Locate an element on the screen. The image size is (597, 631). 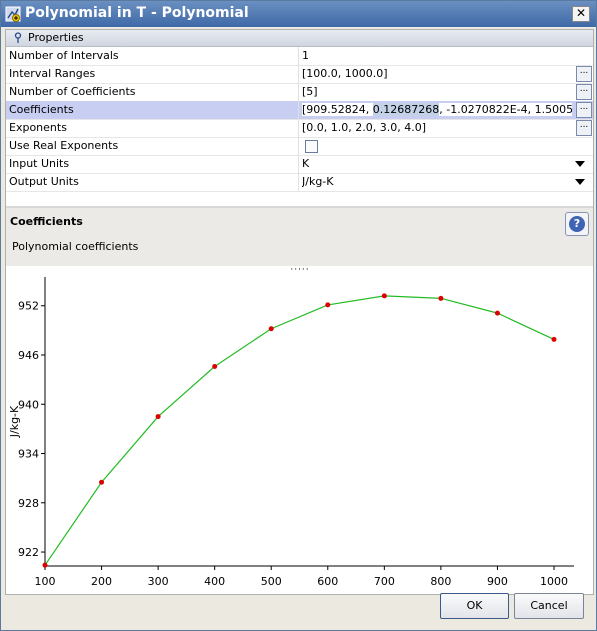
coefficients-text-post: , -1.0270822E-4, 1.50057 is located at coordinates (505, 109).